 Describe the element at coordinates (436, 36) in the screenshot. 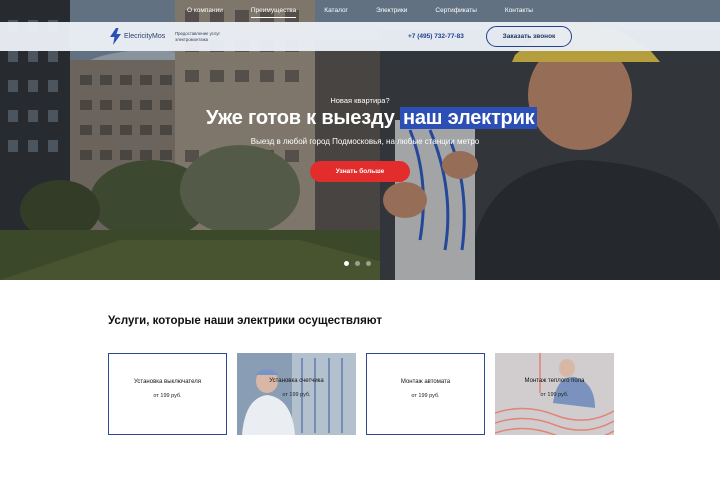

I see `phone-number: +7 (495) 732-77-83` at that location.